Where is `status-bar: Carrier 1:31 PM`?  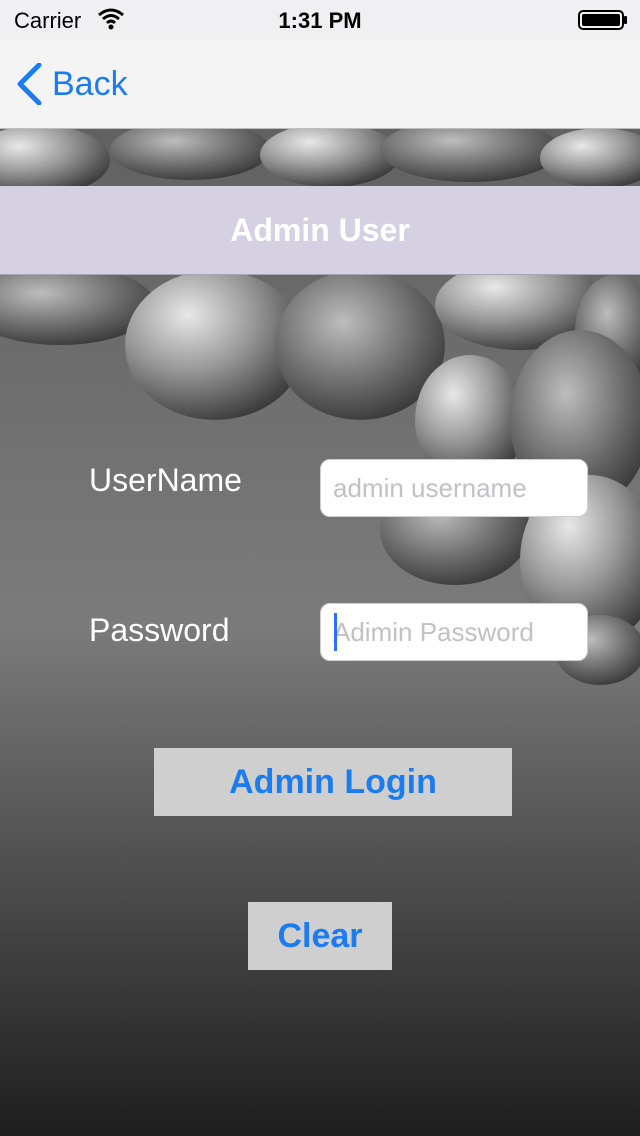
status-bar: Carrier 1:31 PM is located at coordinates (320, 20).